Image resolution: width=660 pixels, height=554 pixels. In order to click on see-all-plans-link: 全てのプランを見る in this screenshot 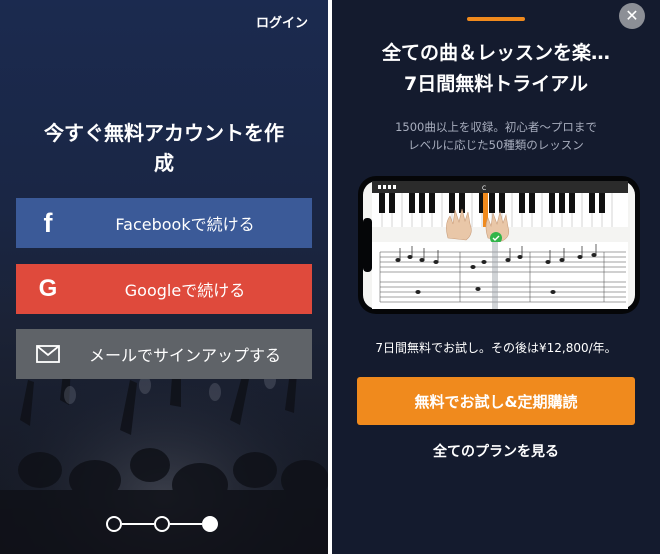, I will do `click(496, 451)`.